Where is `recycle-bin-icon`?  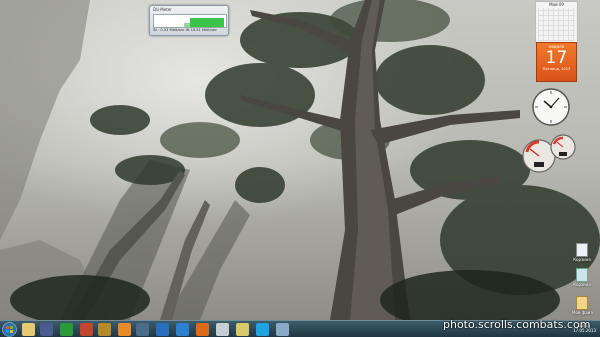
recycle-bin-icon is located at coordinates (582, 275).